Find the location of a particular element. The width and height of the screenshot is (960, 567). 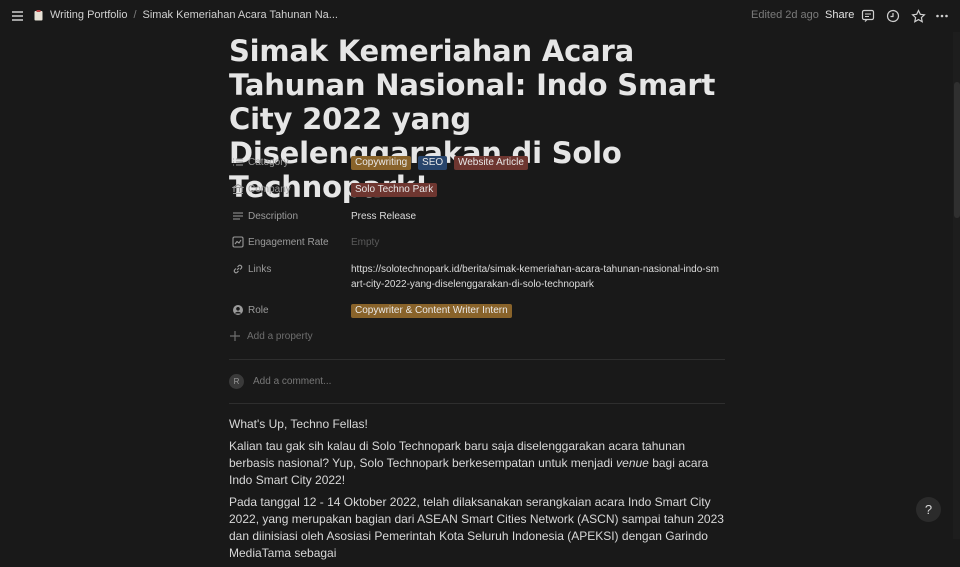

property-name-role: Role is located at coordinates (250, 310).